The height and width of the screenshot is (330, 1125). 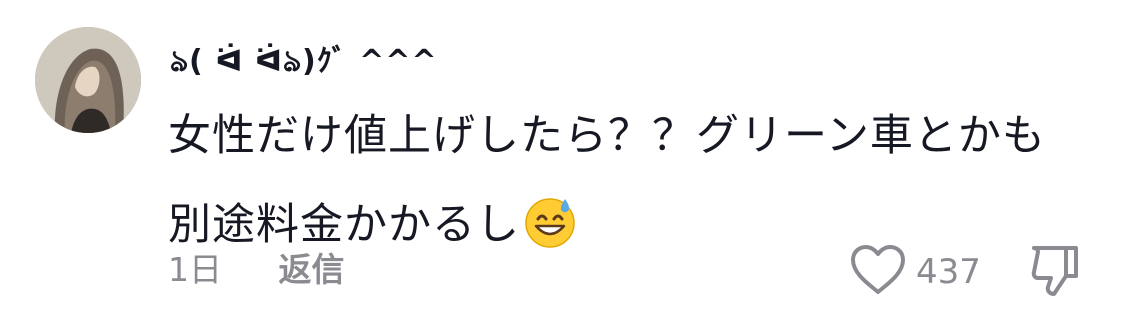 What do you see at coordinates (948, 272) in the screenshot?
I see `like-count: 437` at bounding box center [948, 272].